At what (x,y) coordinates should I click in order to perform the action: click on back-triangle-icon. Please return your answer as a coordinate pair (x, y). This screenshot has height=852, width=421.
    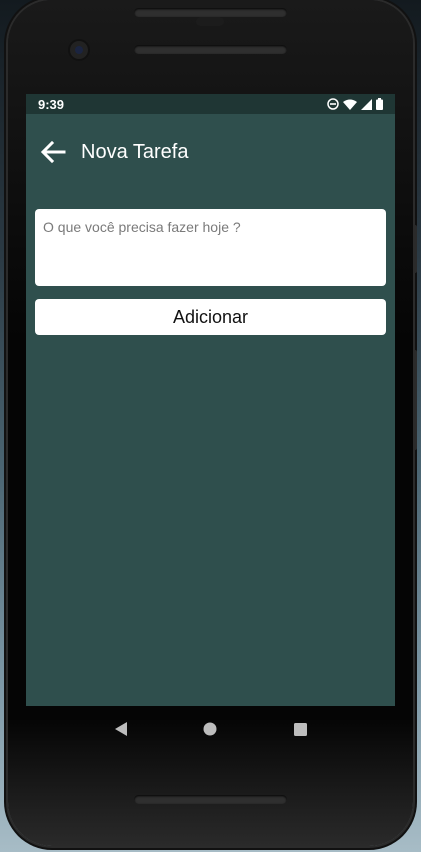
    Looking at the image, I should click on (120, 729).